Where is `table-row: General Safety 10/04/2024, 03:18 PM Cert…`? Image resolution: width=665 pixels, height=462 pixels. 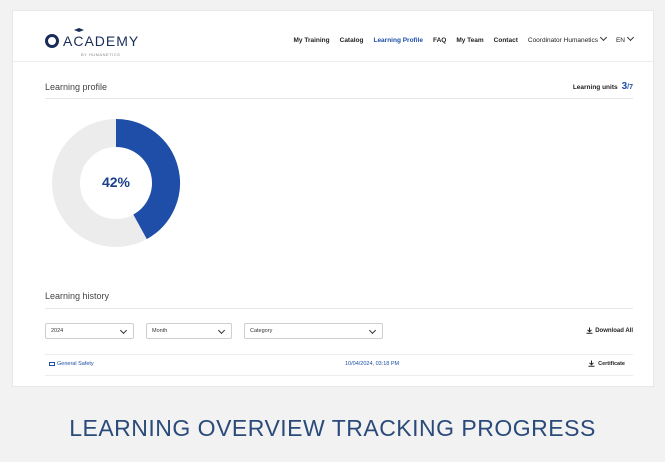 table-row: General Safety 10/04/2024, 03:18 PM Cert… is located at coordinates (339, 365).